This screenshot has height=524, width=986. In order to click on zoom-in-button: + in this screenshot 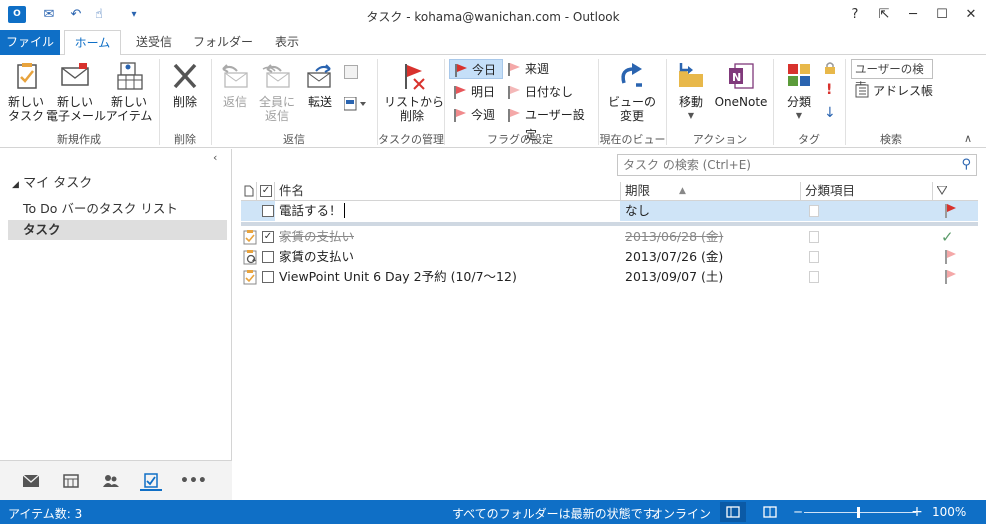, I will do `click(917, 512)`.